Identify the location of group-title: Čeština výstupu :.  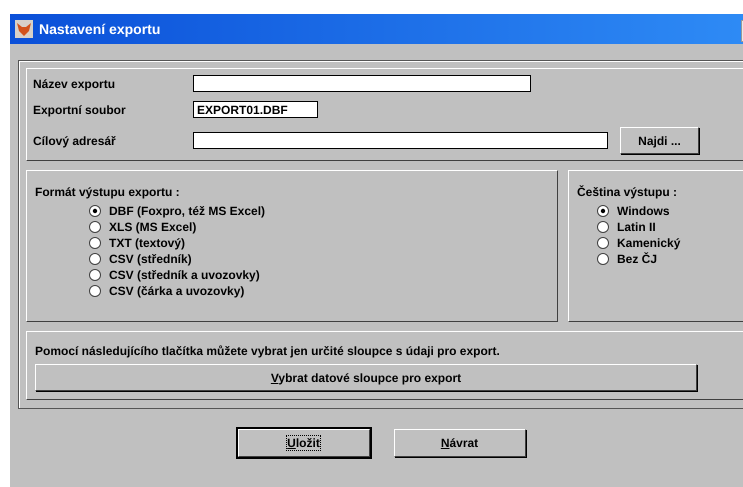
(627, 192).